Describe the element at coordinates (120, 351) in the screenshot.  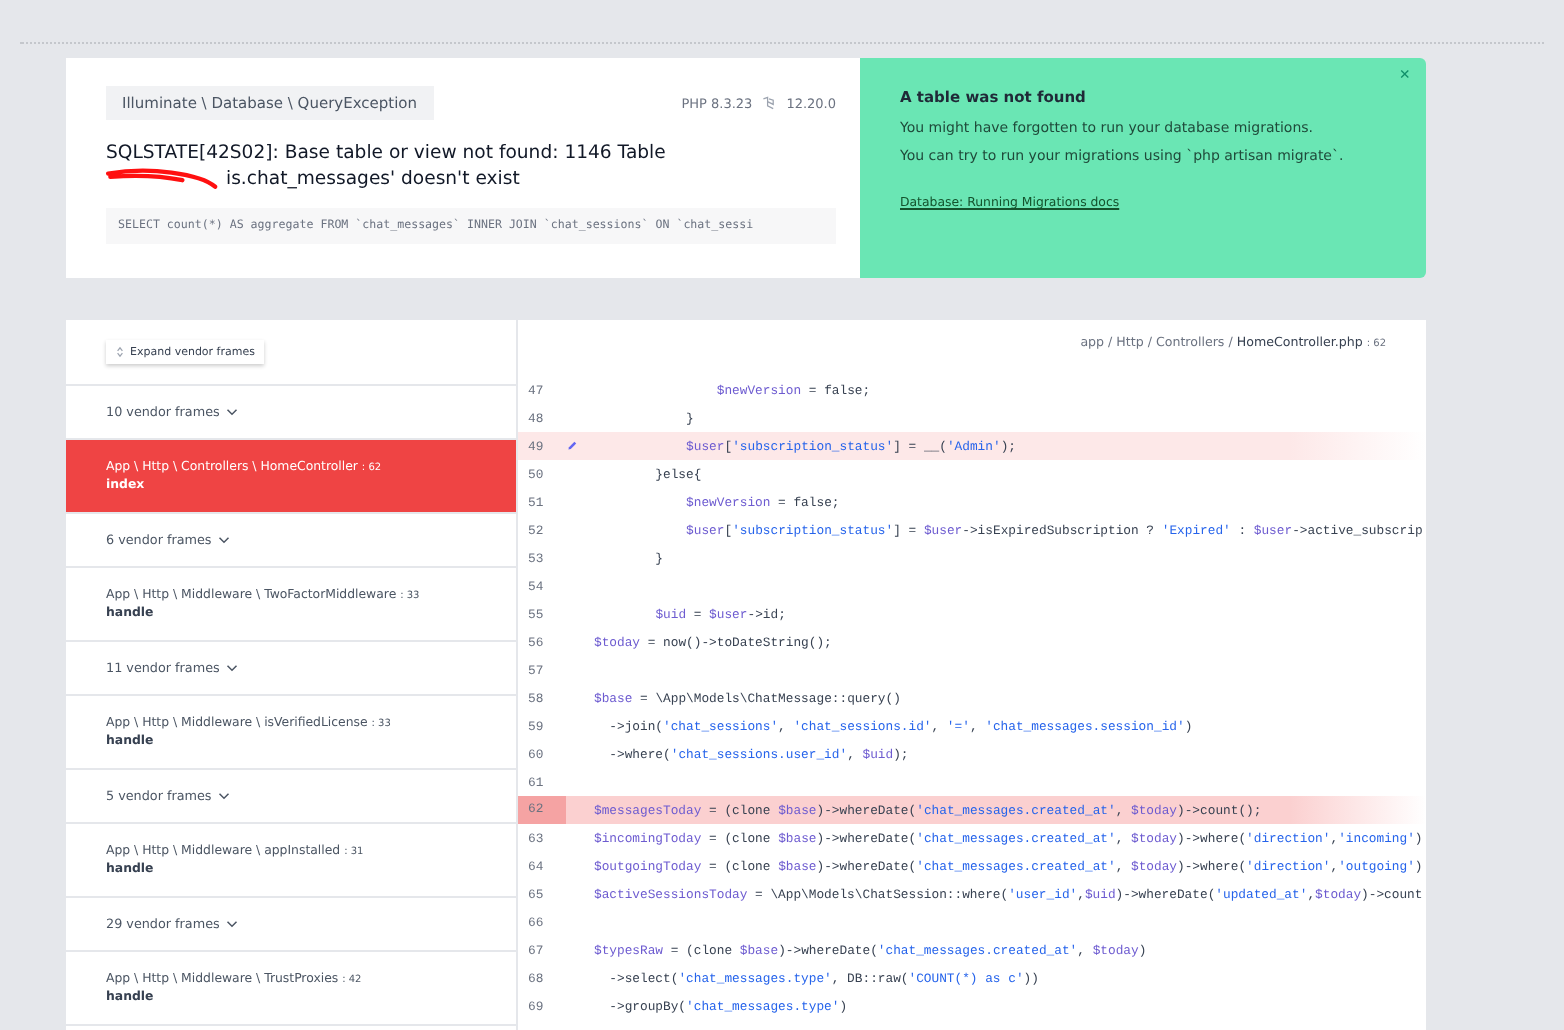
I see `expand-icon` at that location.